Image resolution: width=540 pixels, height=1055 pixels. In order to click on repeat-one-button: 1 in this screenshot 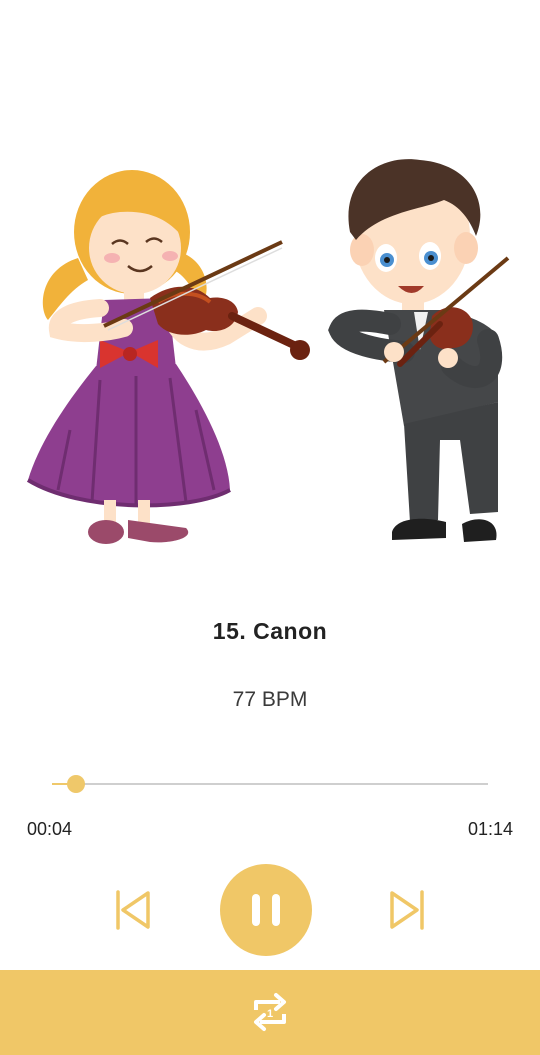, I will do `click(270, 1012)`.